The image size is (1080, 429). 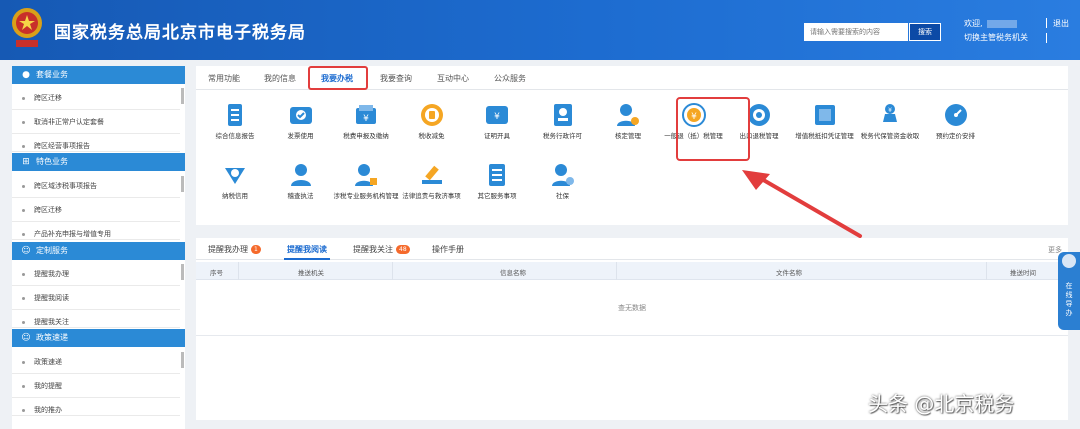 What do you see at coordinates (96, 298) in the screenshot?
I see `sidebar-item: 提醒我阅读` at bounding box center [96, 298].